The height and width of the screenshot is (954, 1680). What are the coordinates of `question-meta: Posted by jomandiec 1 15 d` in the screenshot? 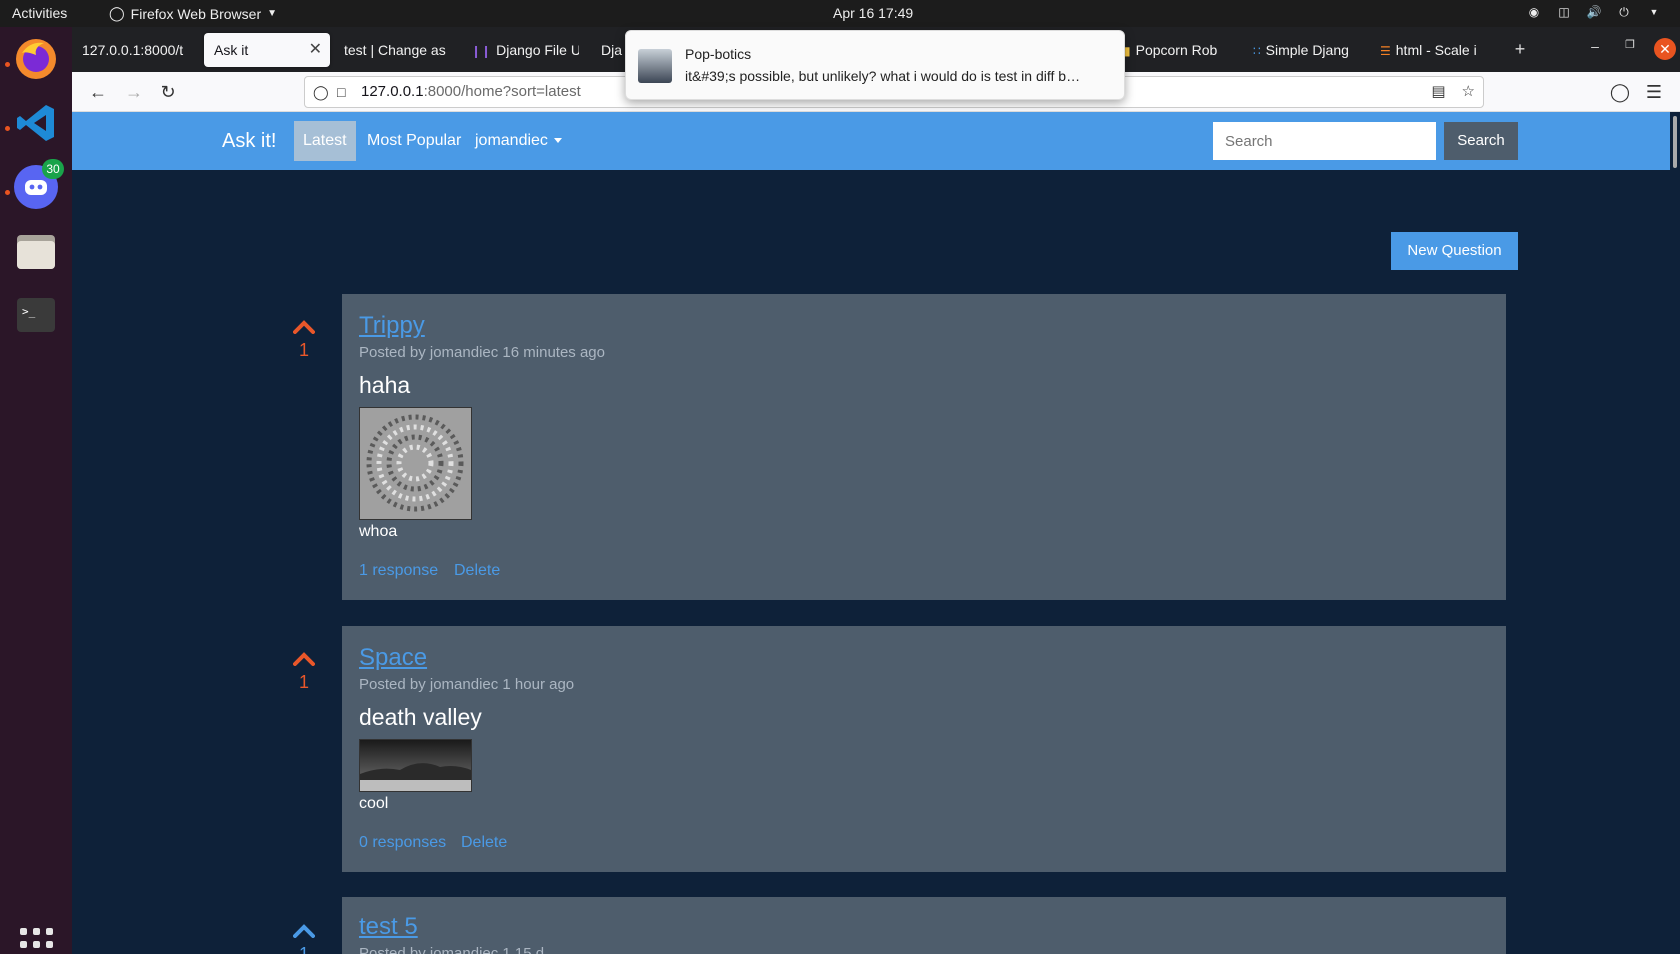 It's located at (452, 949).